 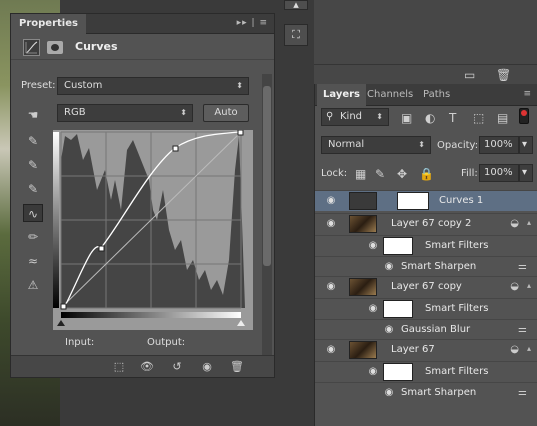 I want to click on gray-point-eyedropper-icon: ✎, so click(x=33, y=165).